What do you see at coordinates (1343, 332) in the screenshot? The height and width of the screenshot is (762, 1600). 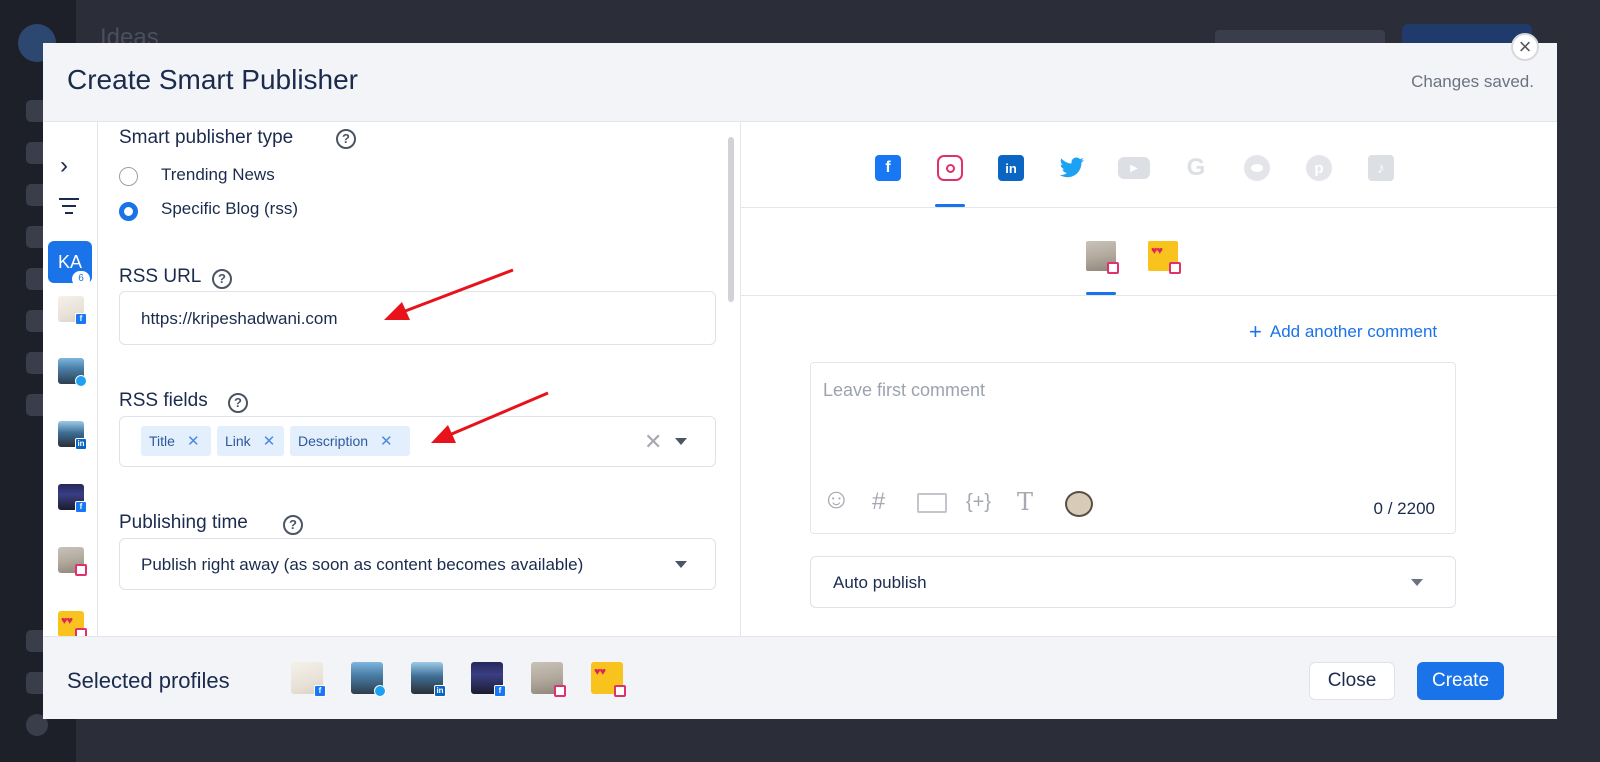 I see `add-comment-button: + Add another comment` at bounding box center [1343, 332].